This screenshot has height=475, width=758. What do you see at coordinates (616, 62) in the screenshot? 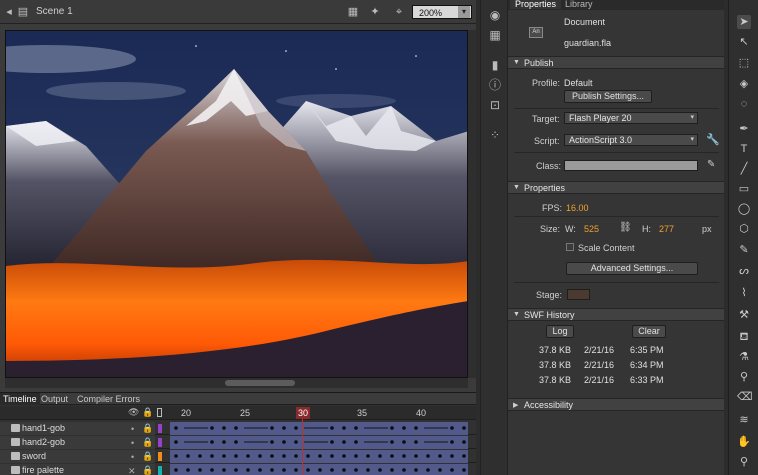
I see `publish-section-header: ▼ Publish` at bounding box center [616, 62].